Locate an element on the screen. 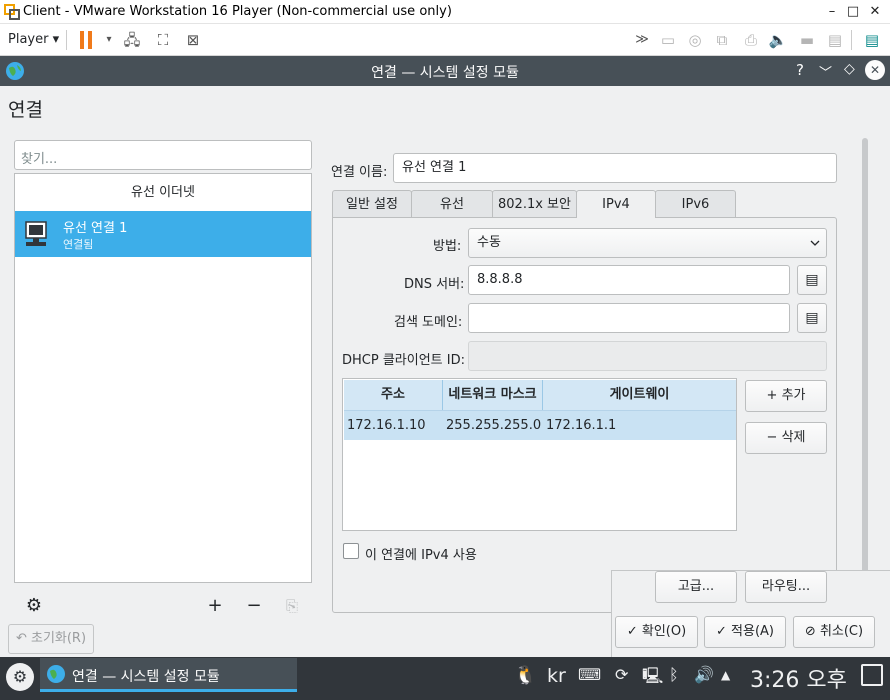 Image resolution: width=890 pixels, height=700 pixels. tab-8021x-security: 802.1x 보안 is located at coordinates (534, 204).